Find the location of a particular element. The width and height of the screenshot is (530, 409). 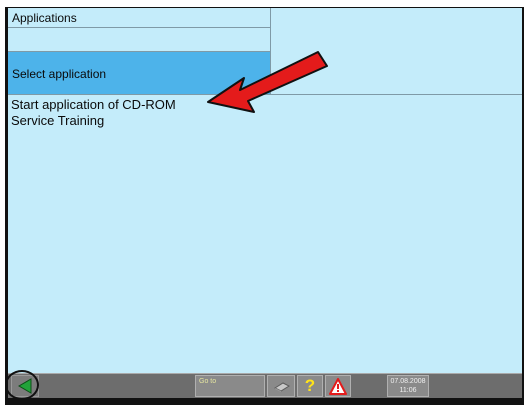

print-button is located at coordinates (281, 386).